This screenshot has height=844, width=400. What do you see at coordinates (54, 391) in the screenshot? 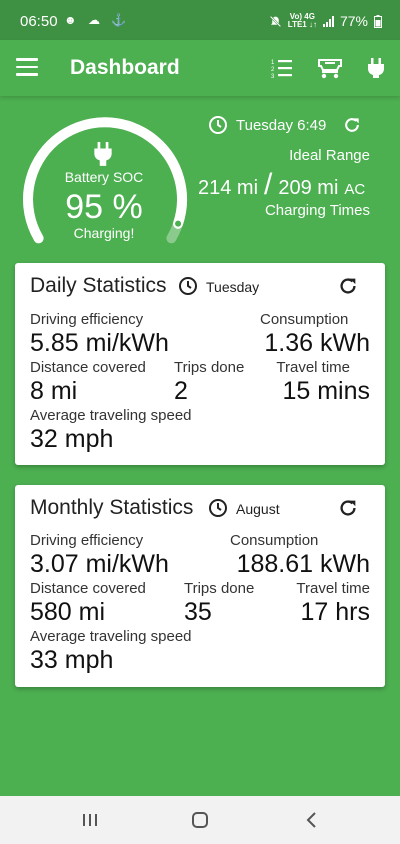
I see `distance-value: 8 mi` at bounding box center [54, 391].